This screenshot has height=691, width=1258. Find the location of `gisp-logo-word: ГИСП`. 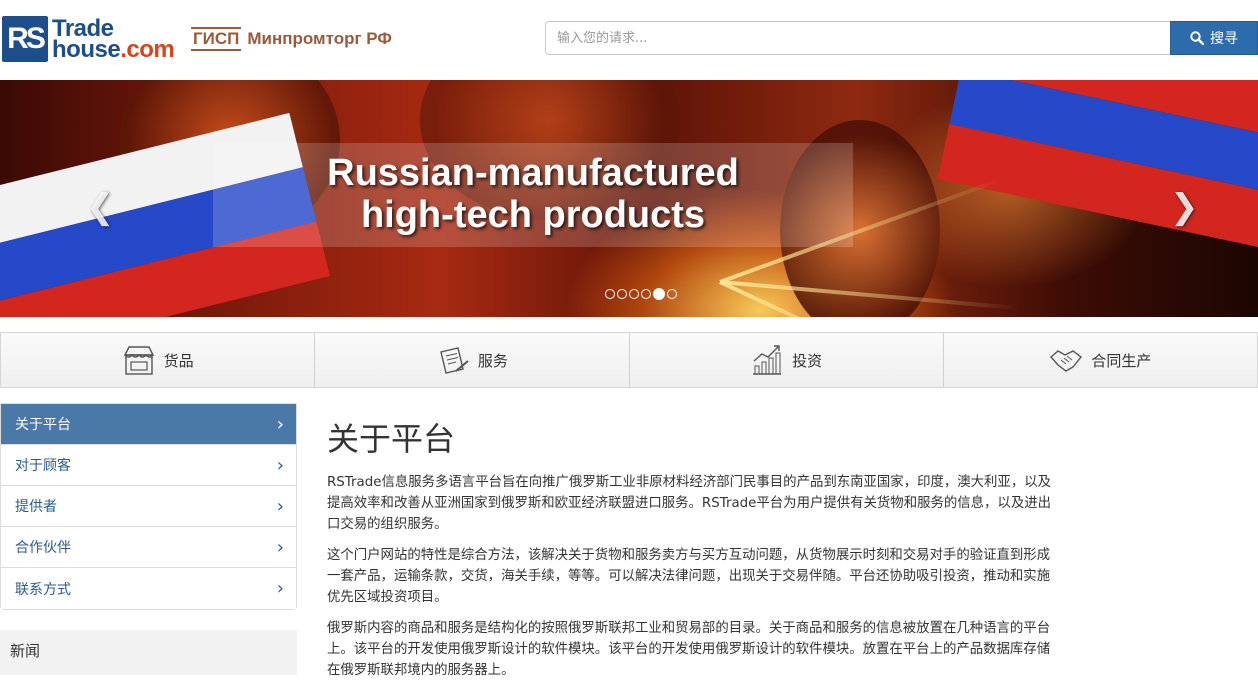

gisp-logo-word: ГИСП is located at coordinates (216, 39).